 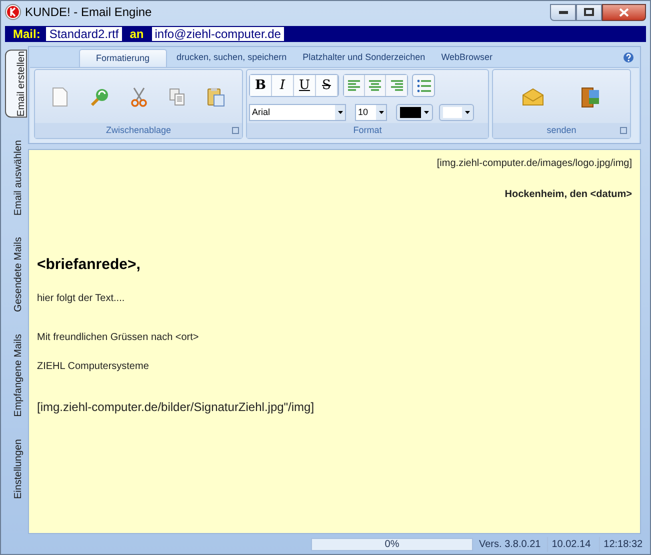 What do you see at coordinates (367, 130) in the screenshot?
I see `group-label: Format` at bounding box center [367, 130].